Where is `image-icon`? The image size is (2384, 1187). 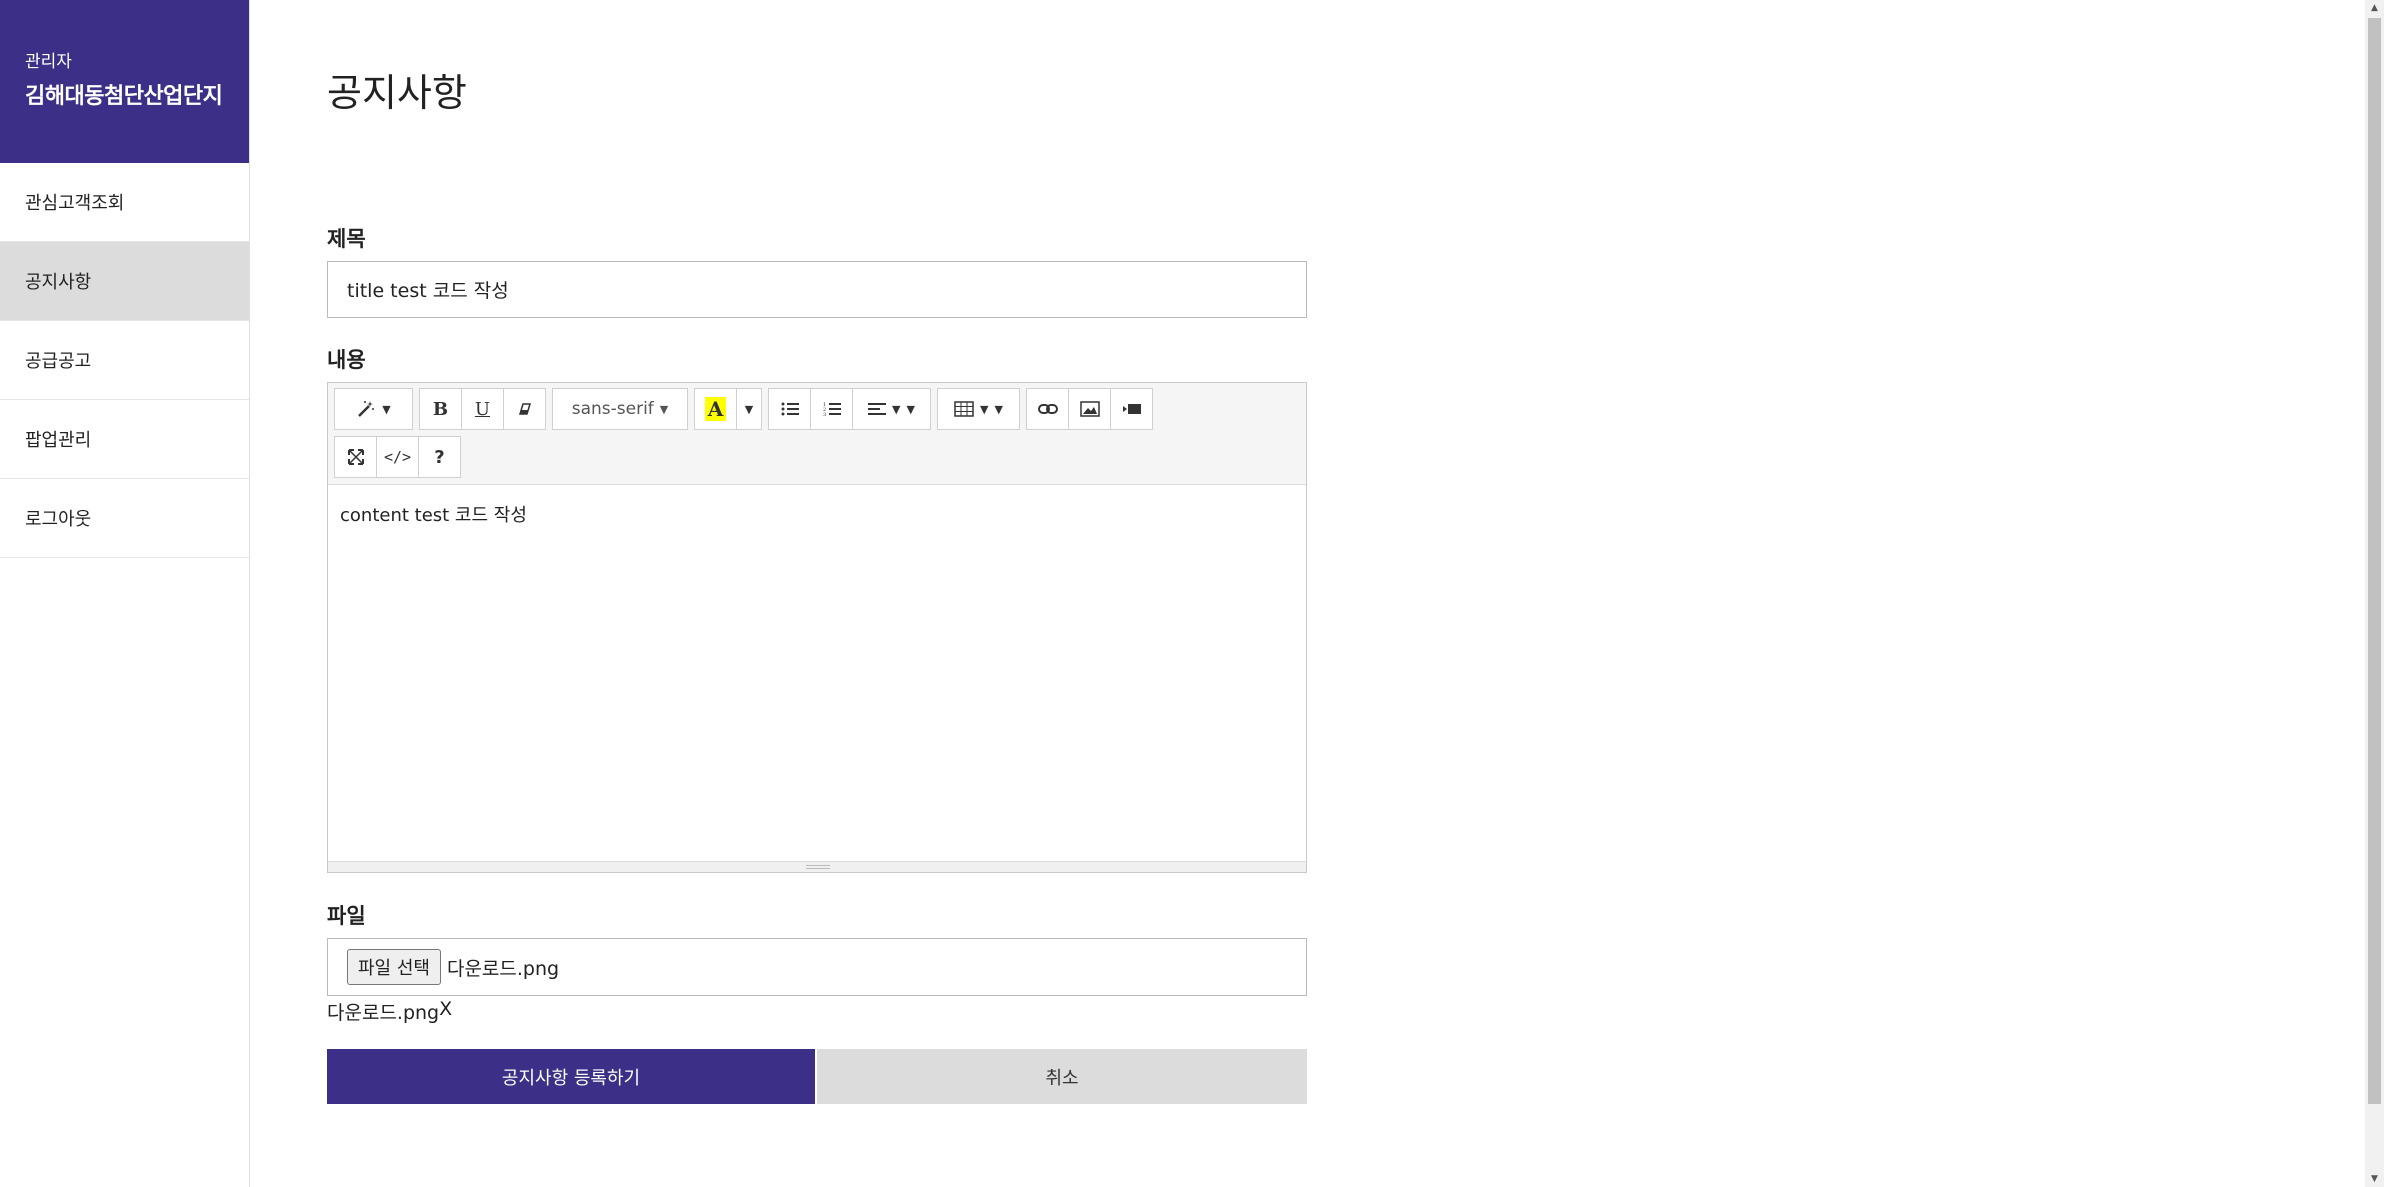
image-icon is located at coordinates (1089, 409).